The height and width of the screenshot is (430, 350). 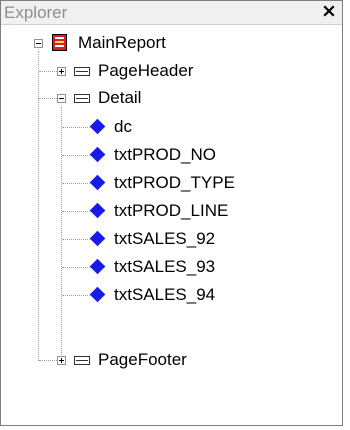 What do you see at coordinates (171, 13) in the screenshot?
I see `explorer-title-bar: Explorer` at bounding box center [171, 13].